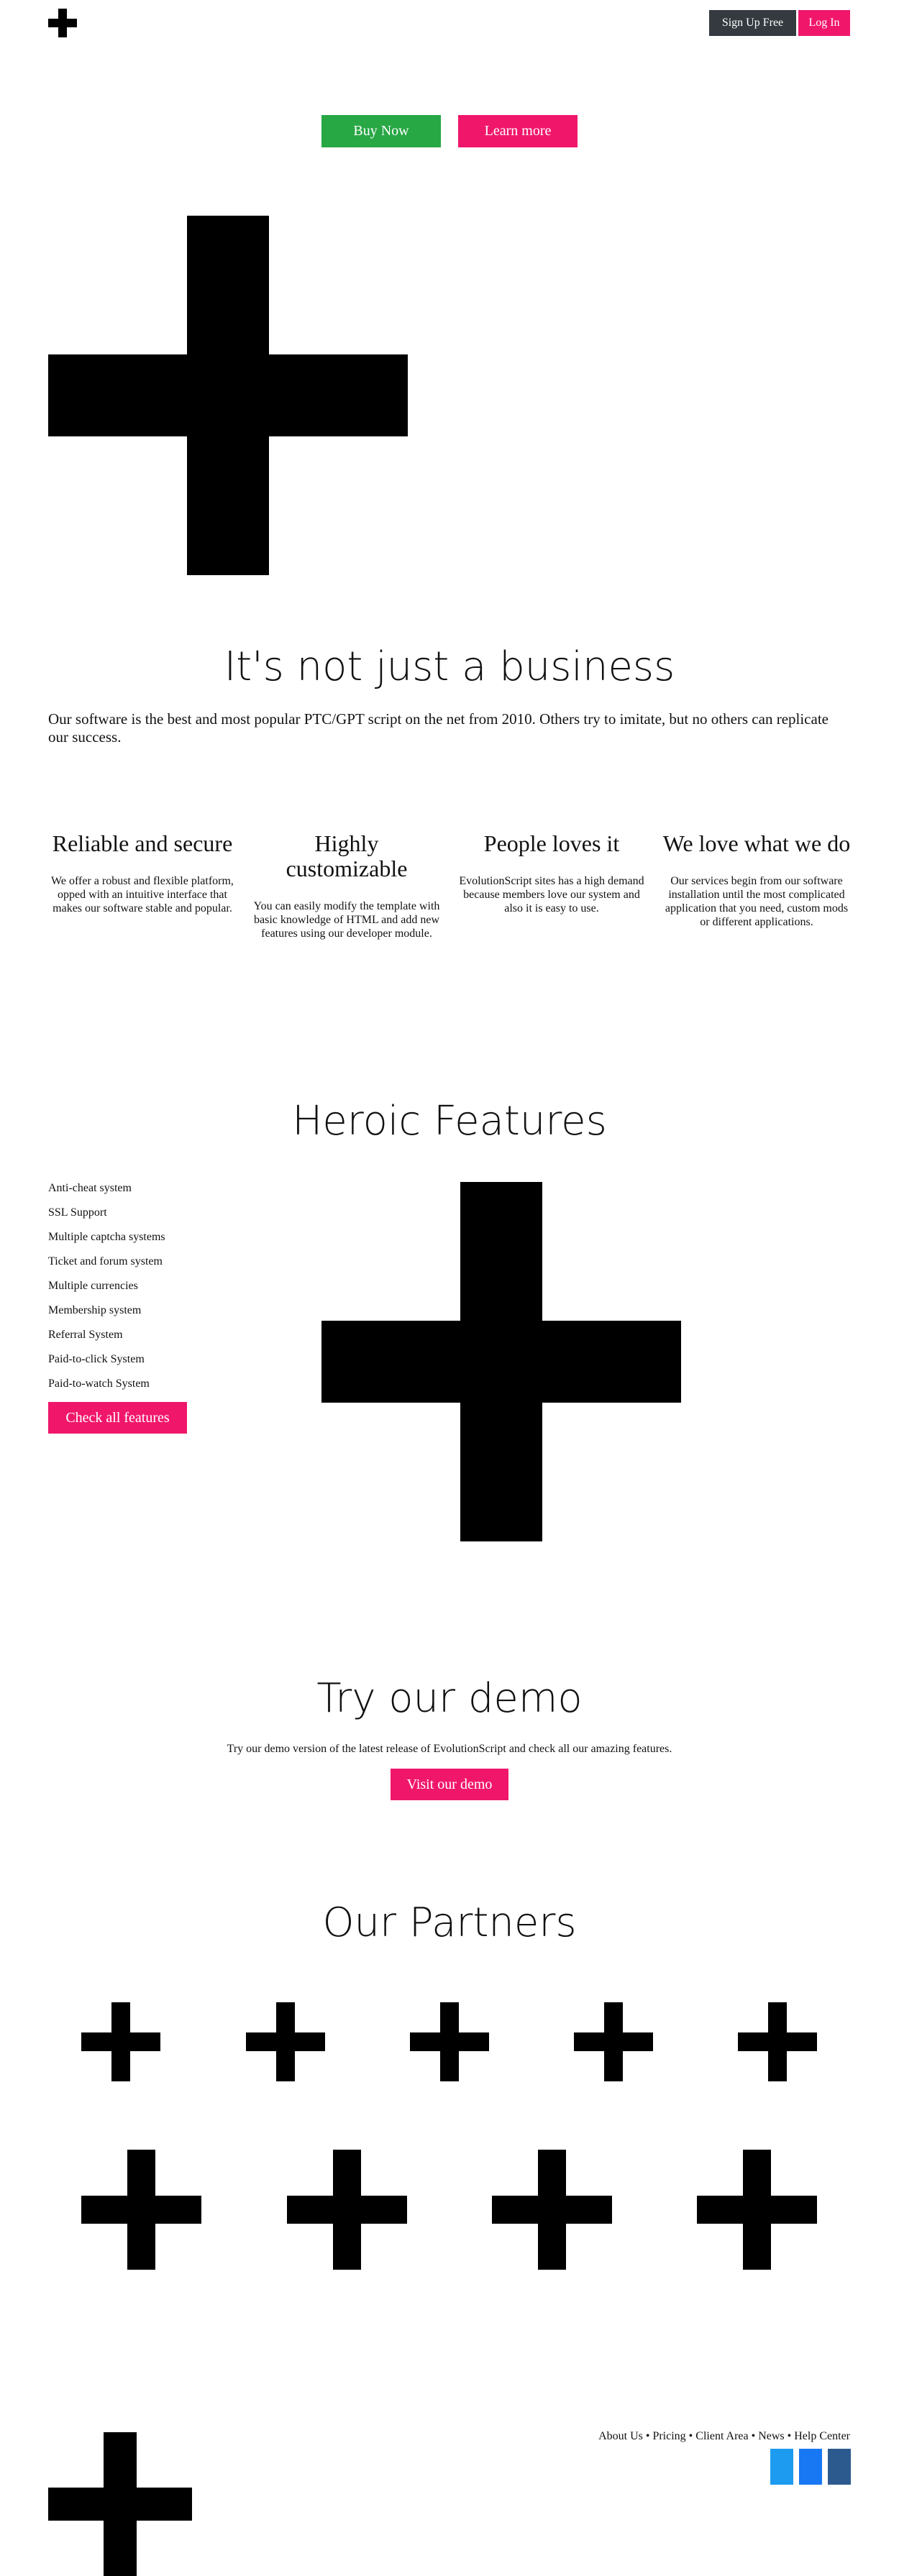 Image resolution: width=899 pixels, height=2576 pixels. I want to click on footer-logo-icon, so click(120, 2504).